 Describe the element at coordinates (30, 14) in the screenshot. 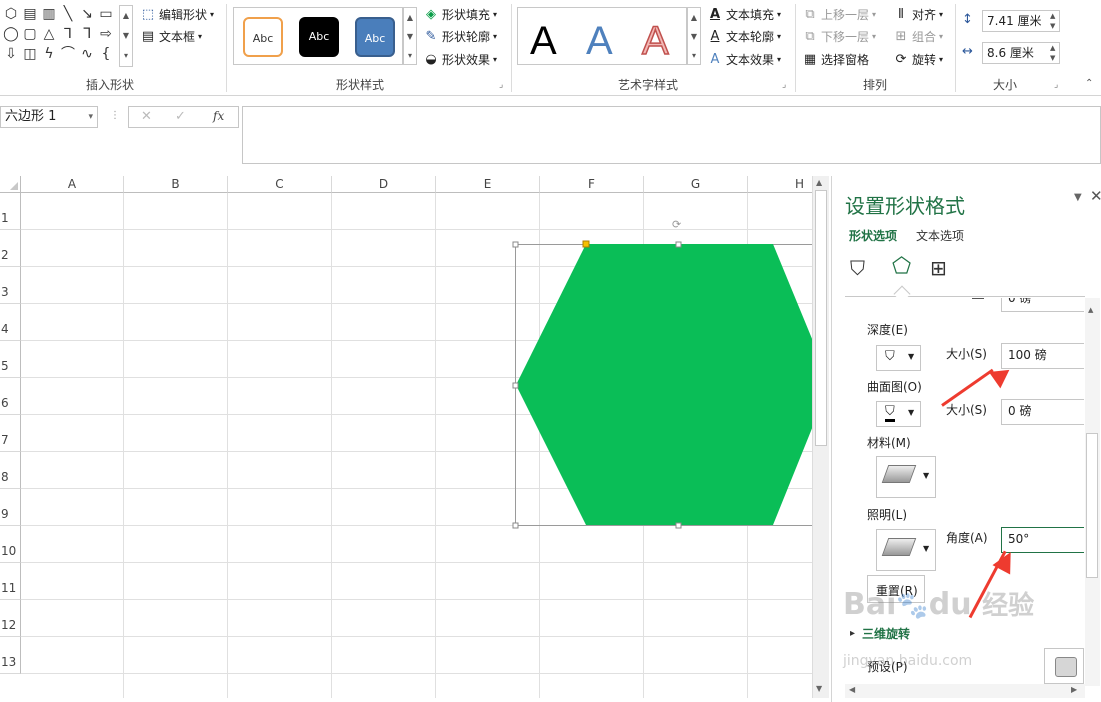

I see `textbox-shape-icon: ▤` at that location.